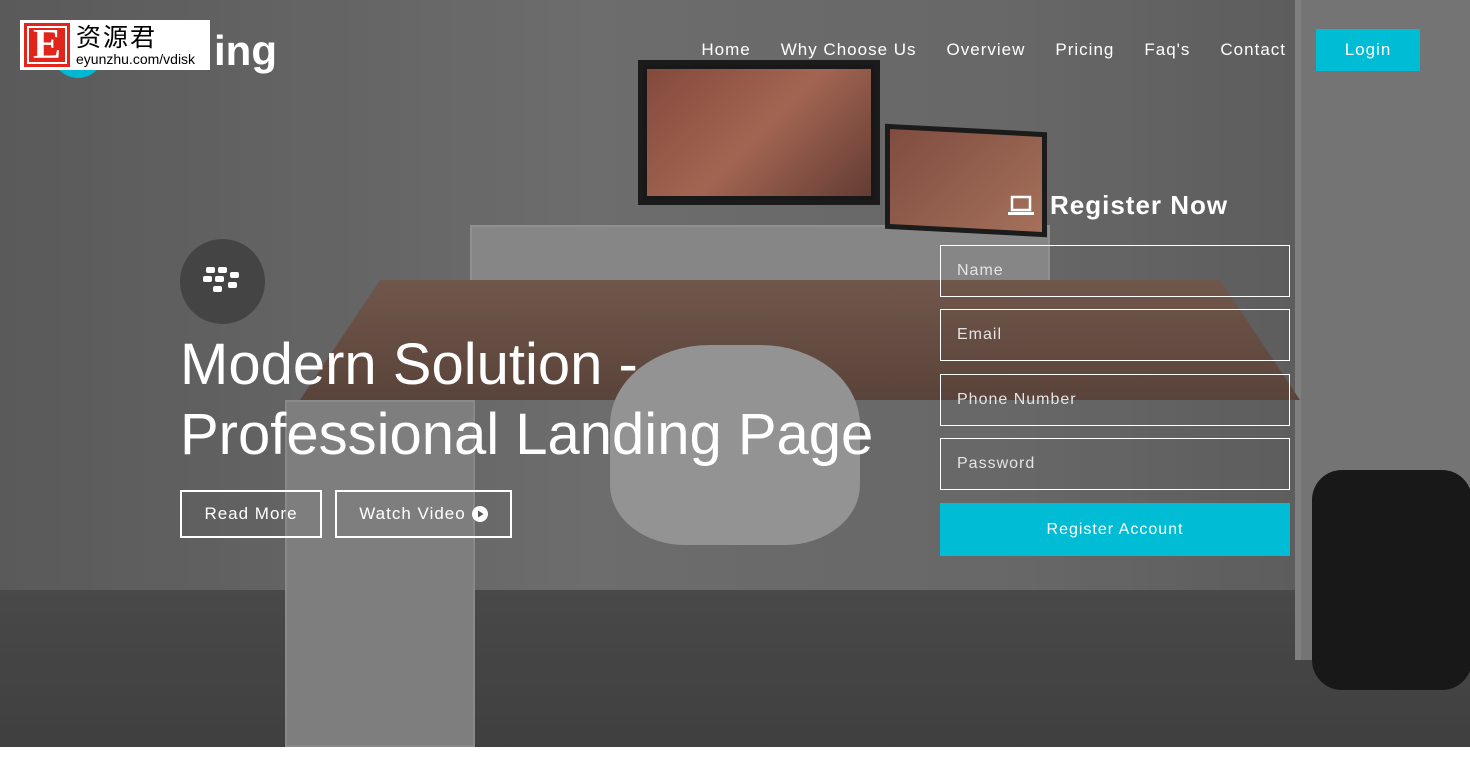  What do you see at coordinates (479, 514) in the screenshot?
I see `play-circle-icon` at bounding box center [479, 514].